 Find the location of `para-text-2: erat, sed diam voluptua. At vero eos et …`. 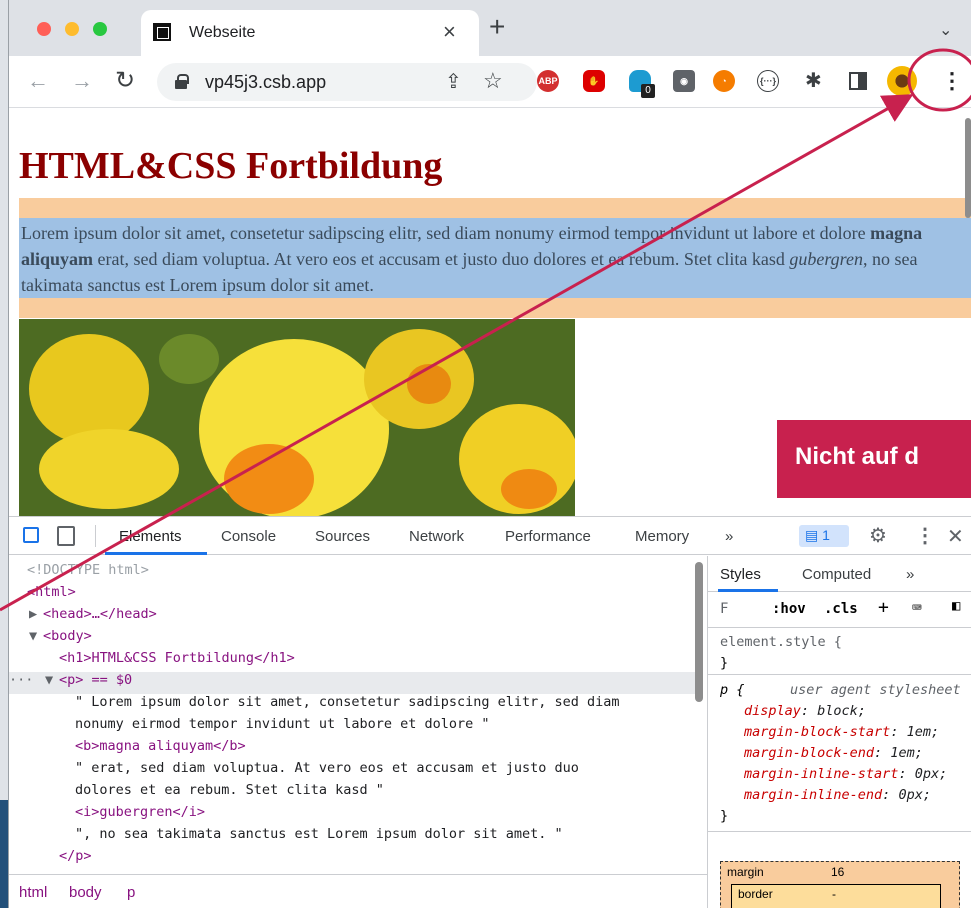

para-text-2: erat, sed diam voluptua. At vero eos et … is located at coordinates (441, 259).